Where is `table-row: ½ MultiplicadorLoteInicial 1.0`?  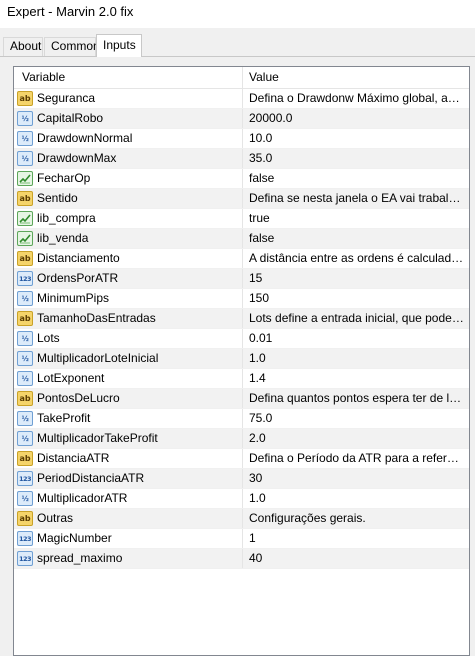
table-row: ½ MultiplicadorLoteInicial 1.0 is located at coordinates (241, 359).